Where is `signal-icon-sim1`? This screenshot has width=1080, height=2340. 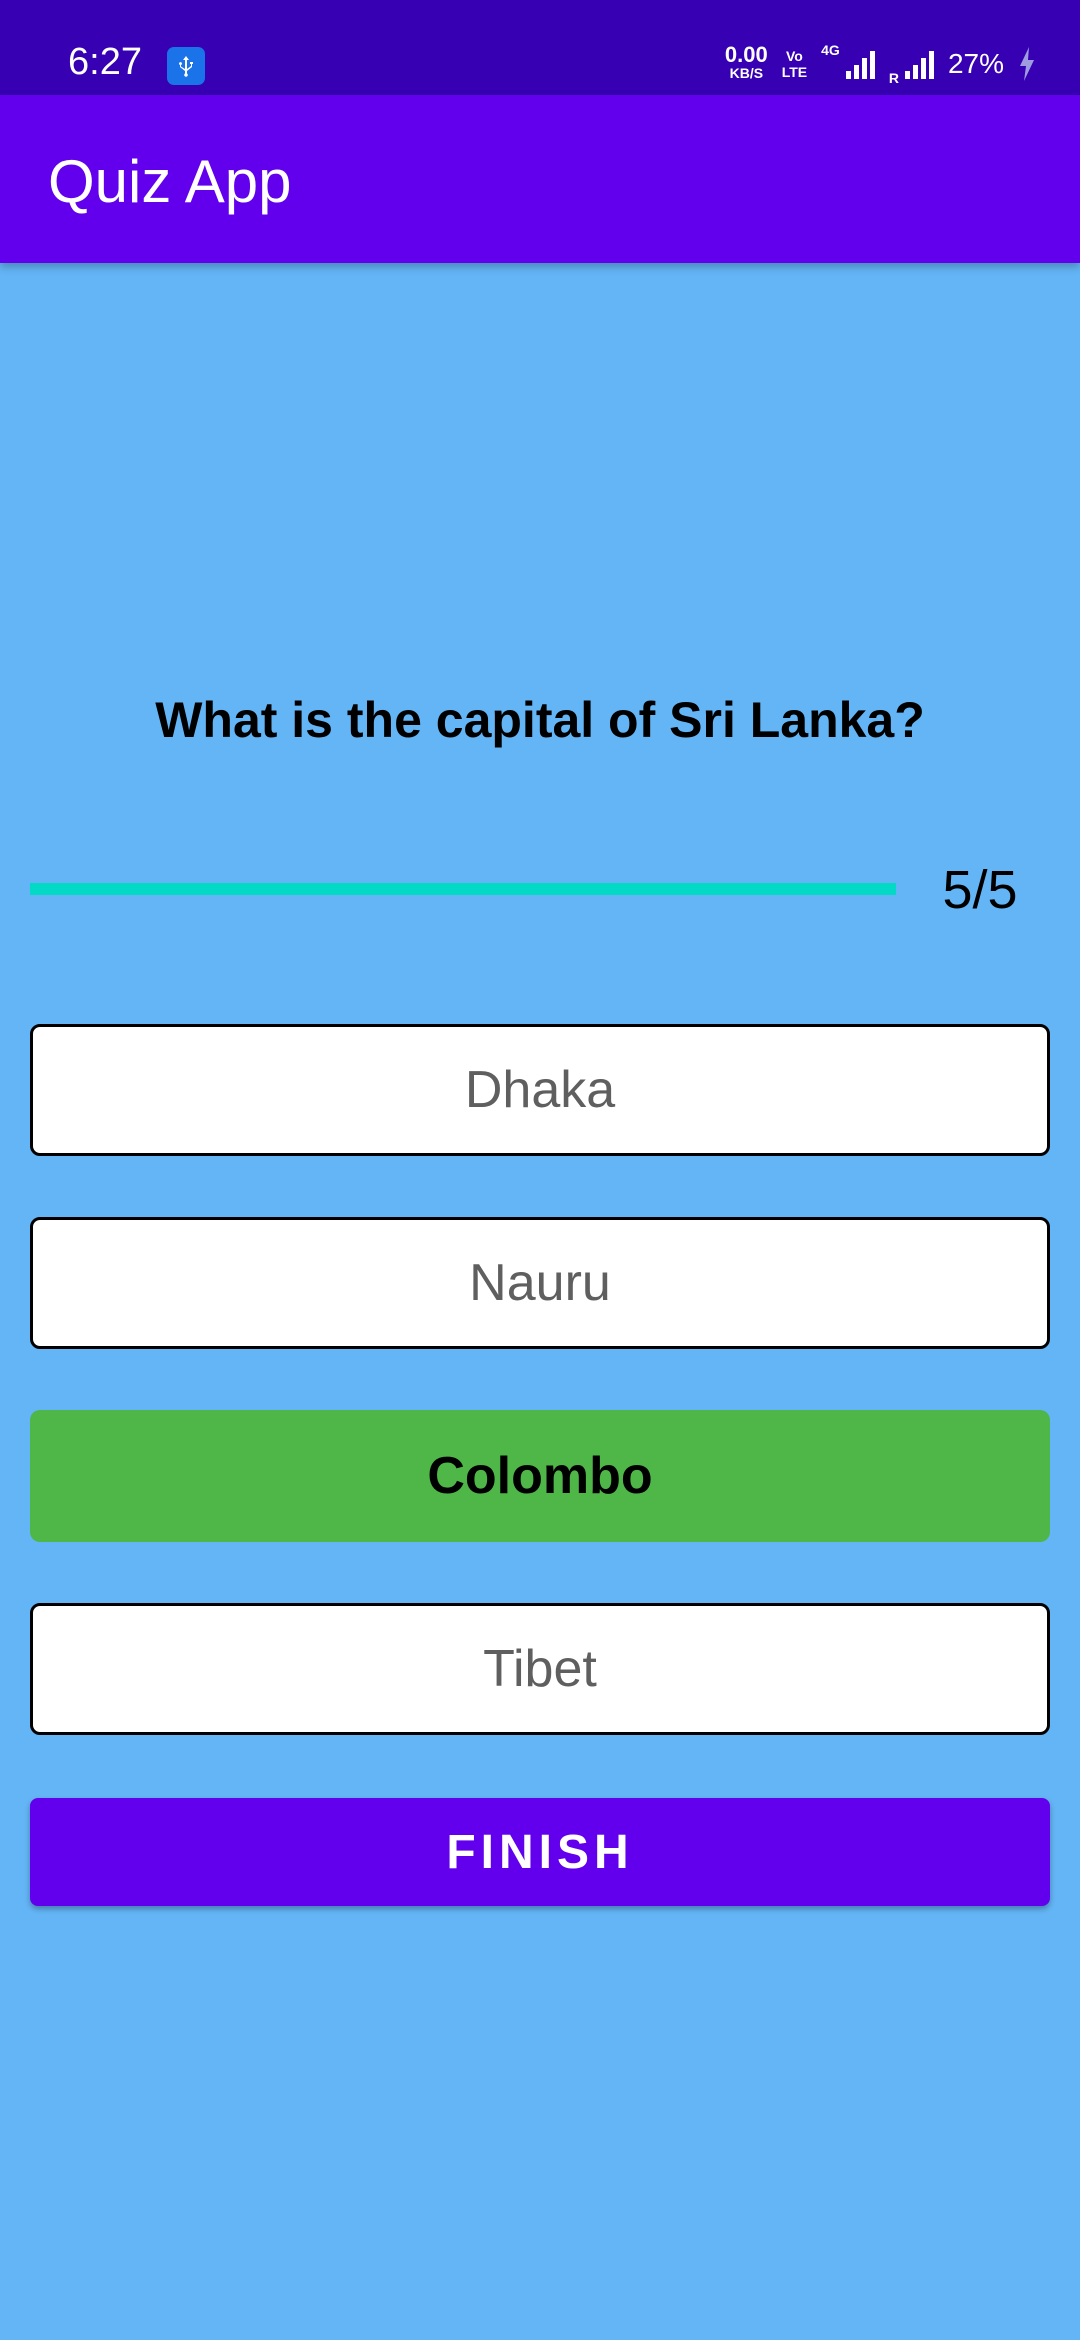
signal-icon-sim1 is located at coordinates (860, 64).